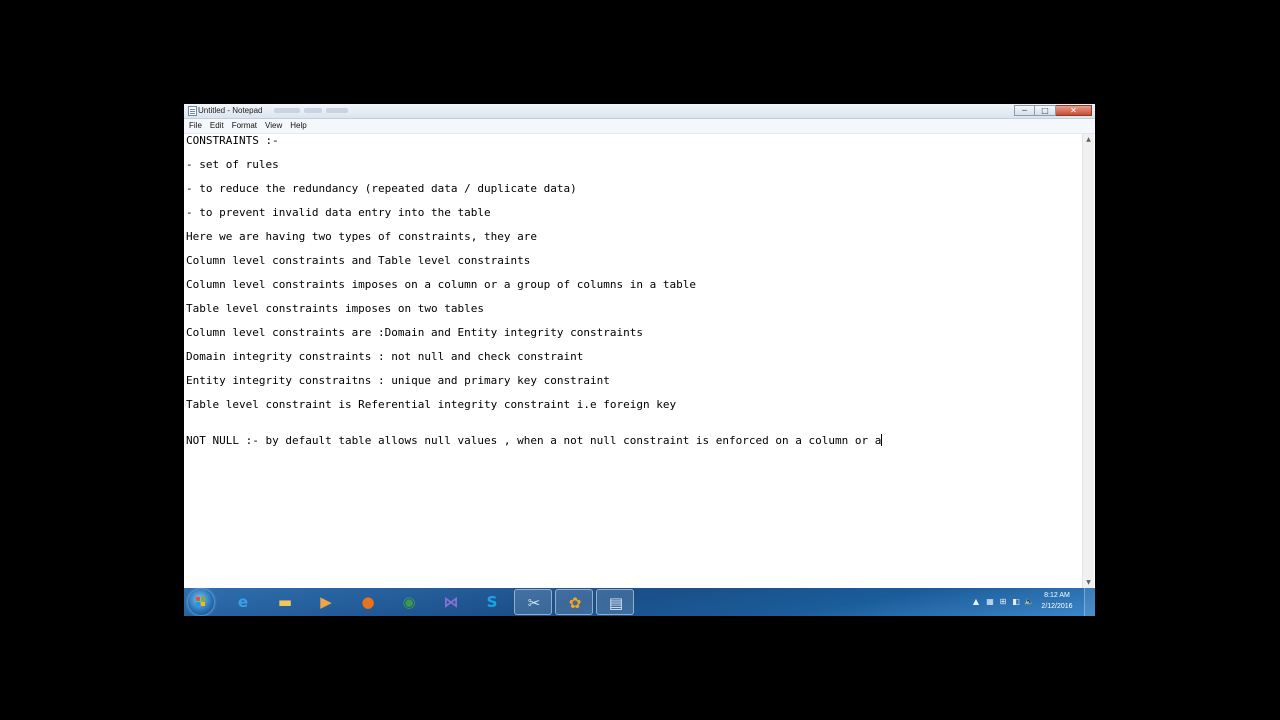 The image size is (1280, 720). I want to click on taskbar-button-file-explorer: ▬, so click(285, 602).